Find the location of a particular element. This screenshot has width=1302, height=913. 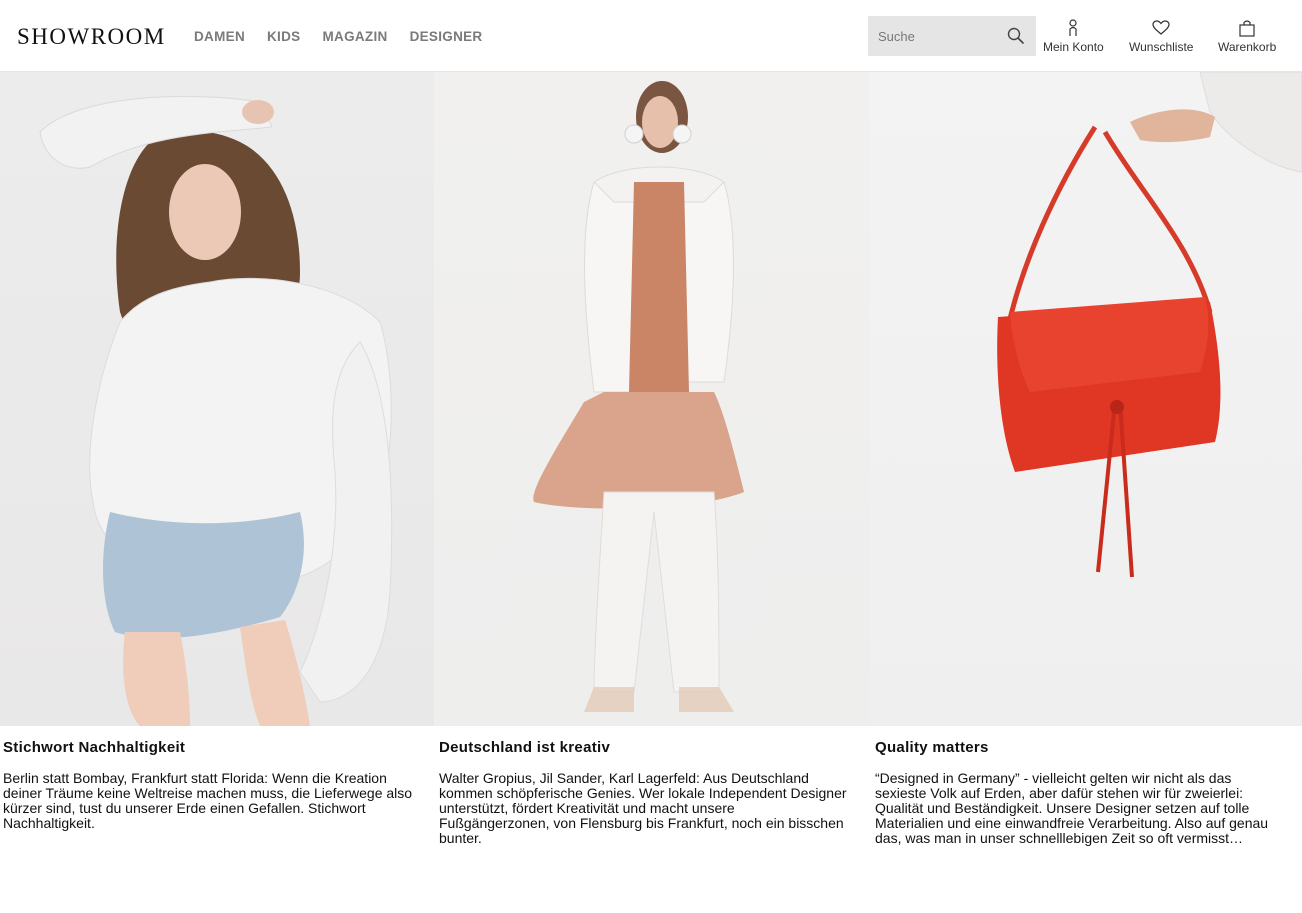

cart-label: Warenkorb is located at coordinates (1247, 47).